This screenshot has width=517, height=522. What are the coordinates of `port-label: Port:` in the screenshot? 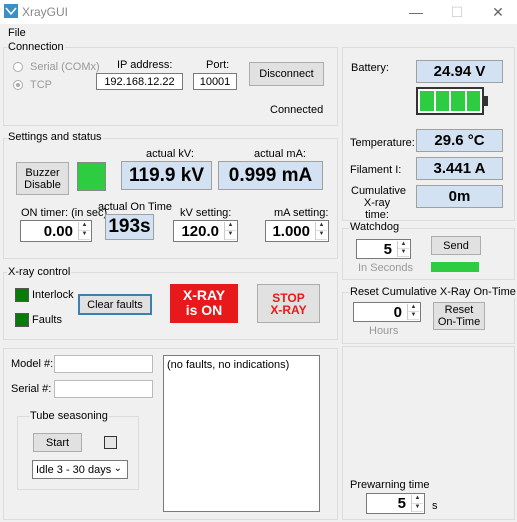 It's located at (218, 65).